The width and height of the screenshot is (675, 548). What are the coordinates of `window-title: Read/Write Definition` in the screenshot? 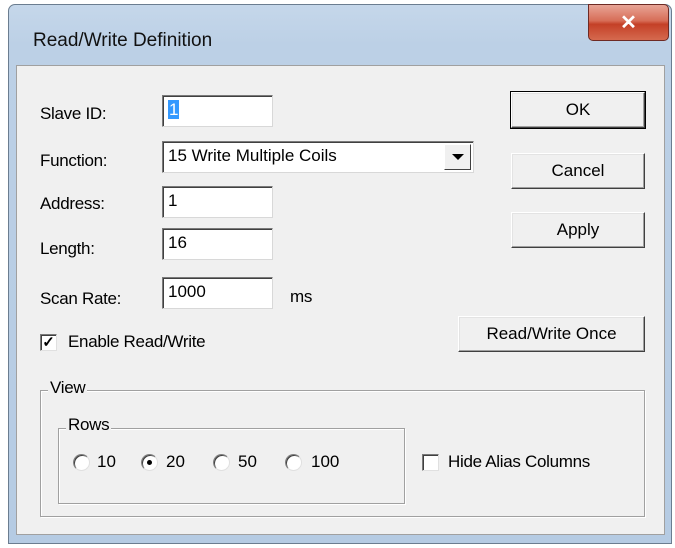 It's located at (123, 40).